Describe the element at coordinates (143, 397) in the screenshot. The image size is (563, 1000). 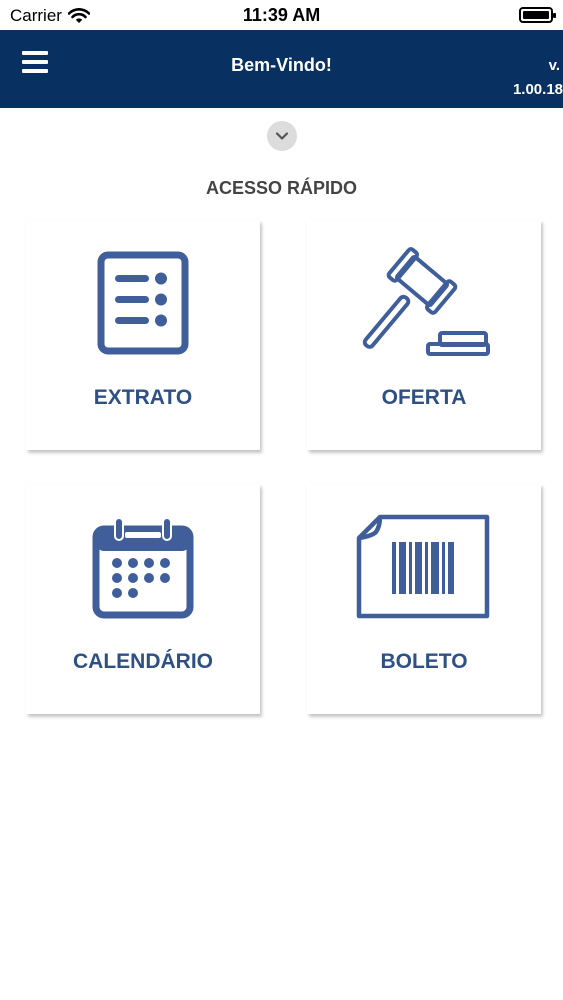
I see `tile-label: EXTRATO` at that location.